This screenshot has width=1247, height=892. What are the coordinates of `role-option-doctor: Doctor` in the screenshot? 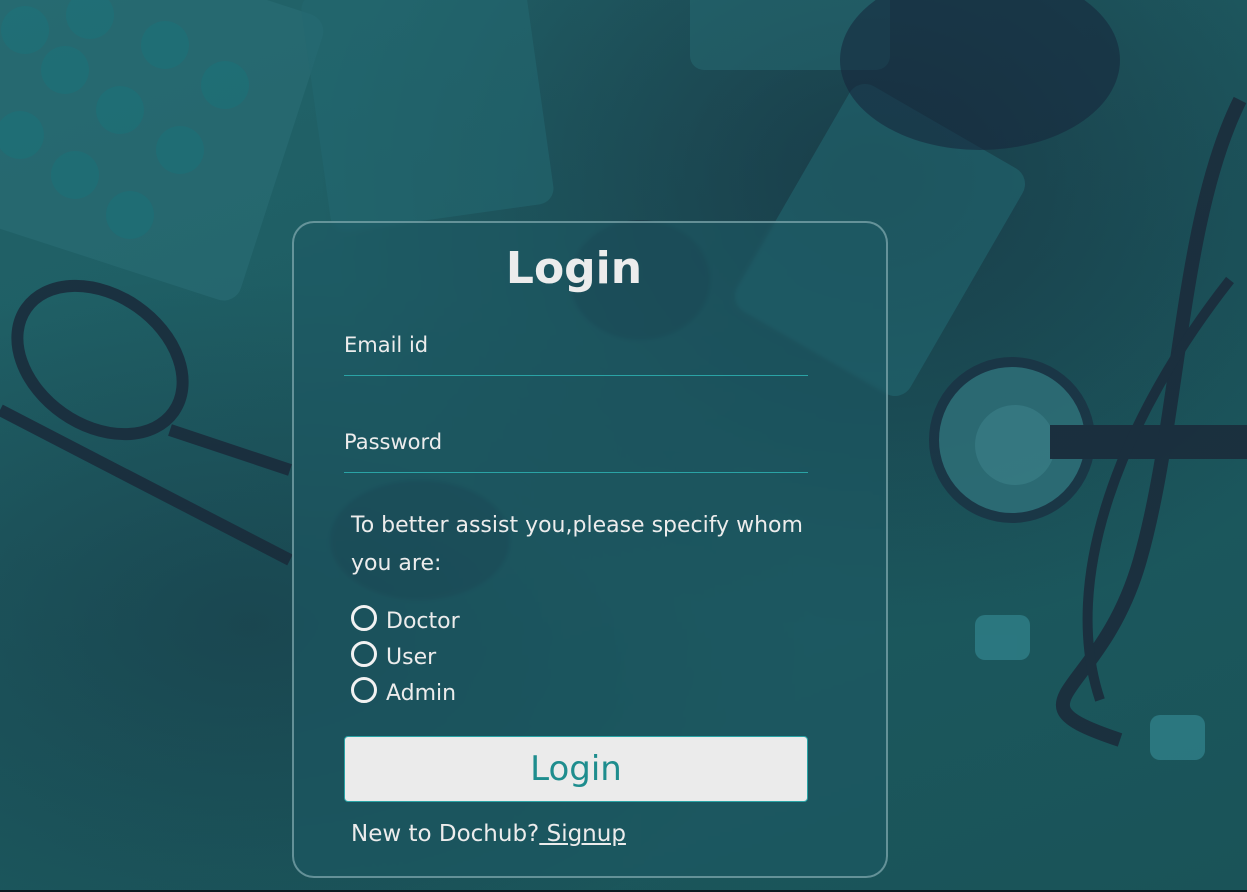 It's located at (405, 621).